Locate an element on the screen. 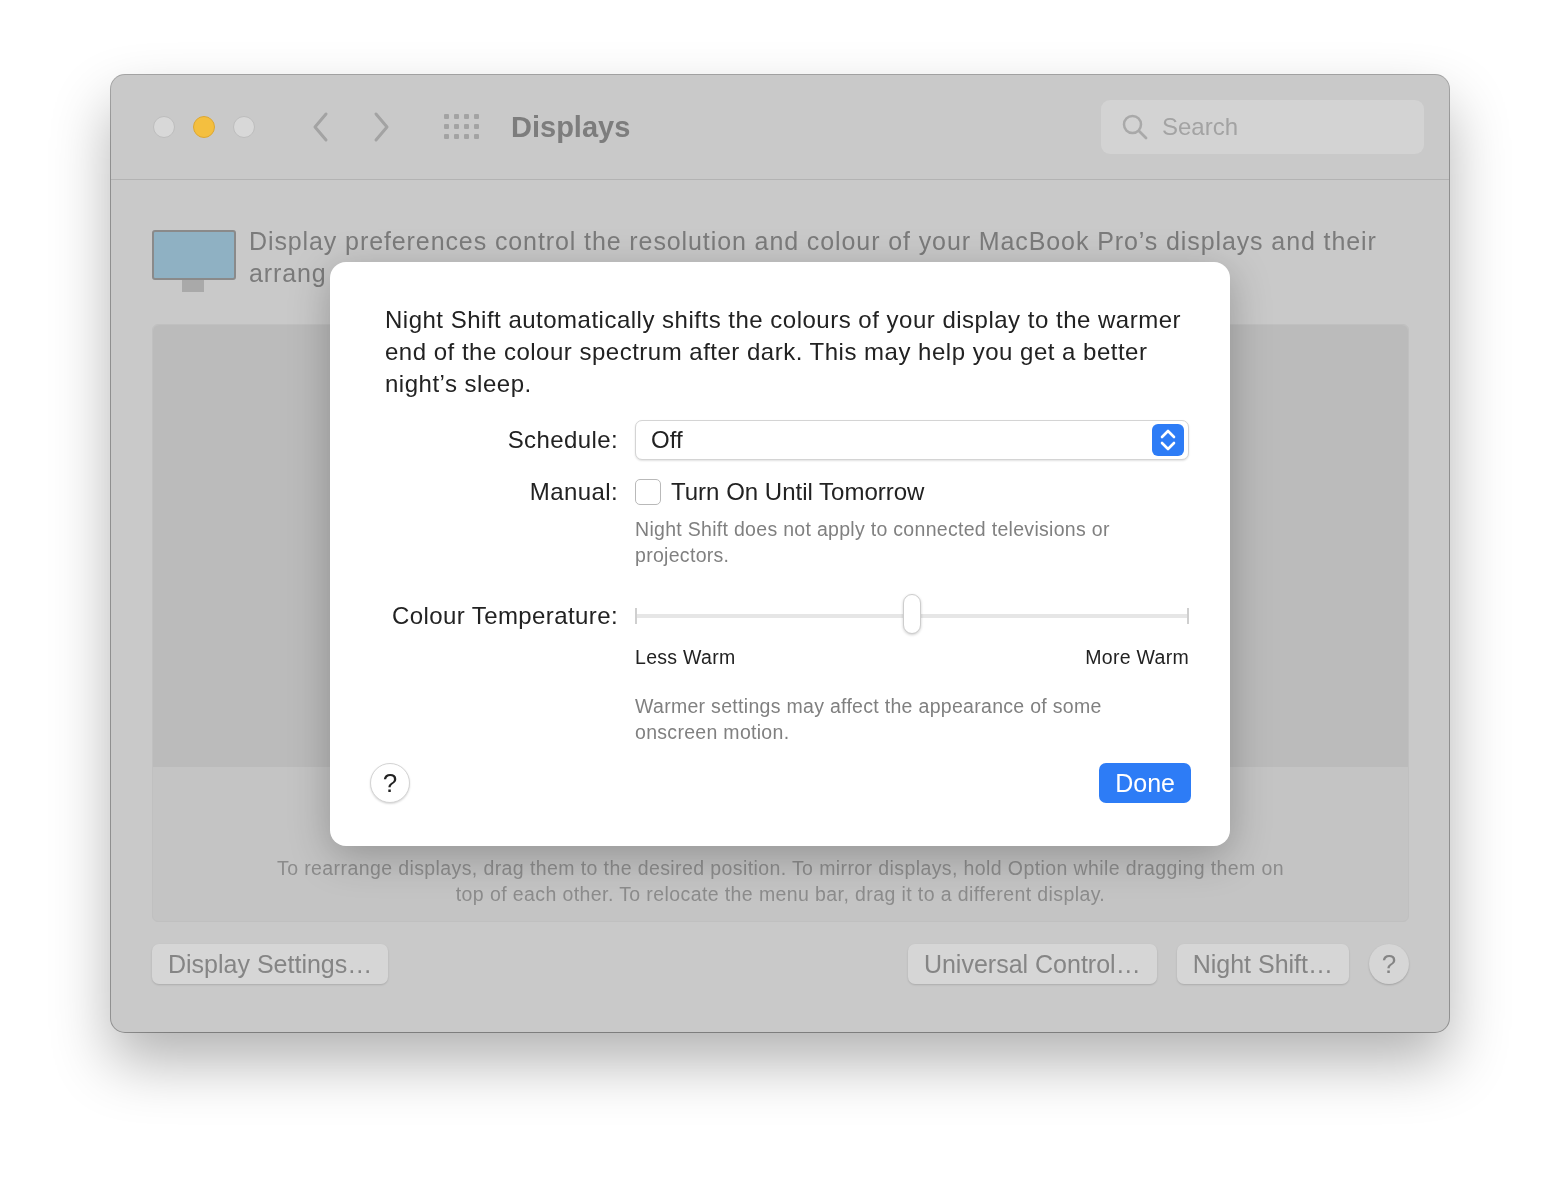 Image resolution: width=1560 pixels, height=1180 pixels. search-icon is located at coordinates (1135, 127).